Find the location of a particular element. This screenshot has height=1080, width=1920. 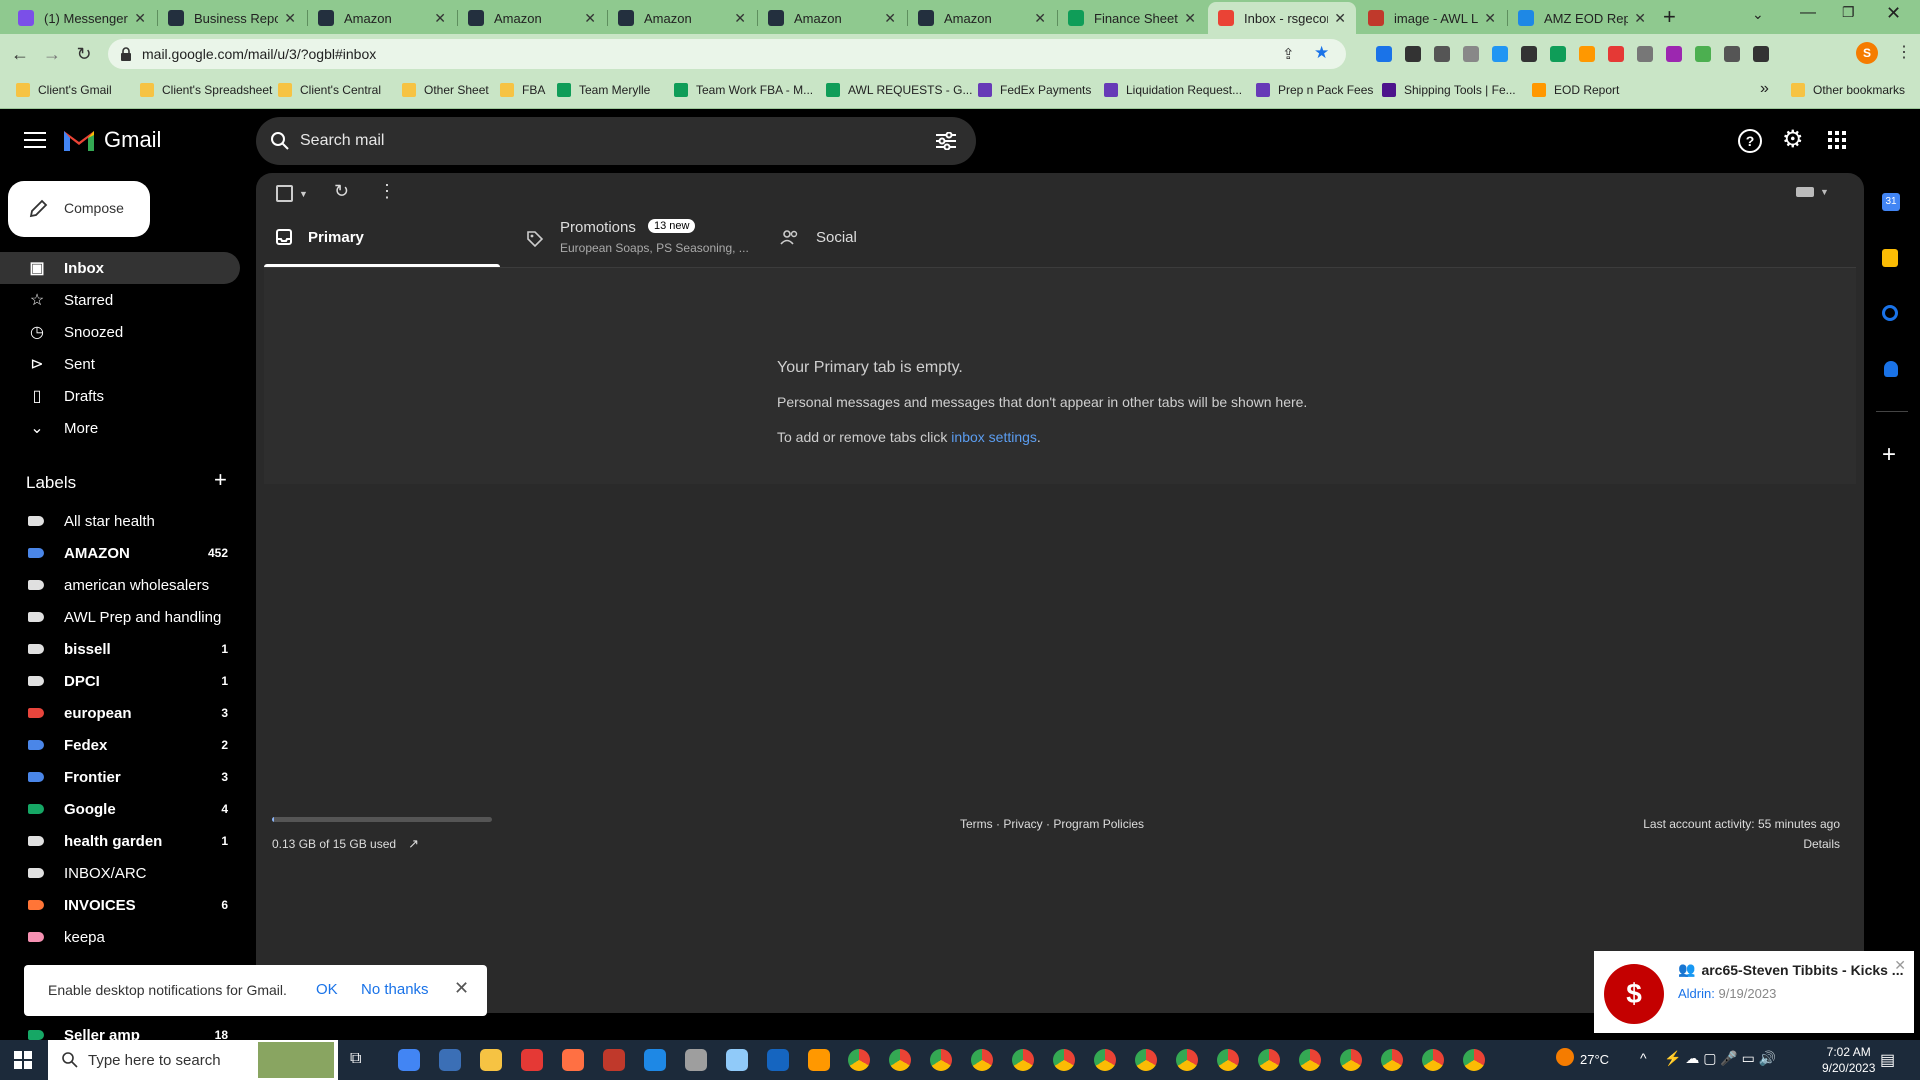

bookmark-item: Prep n Pack Fees is located at coordinates (1314, 90).